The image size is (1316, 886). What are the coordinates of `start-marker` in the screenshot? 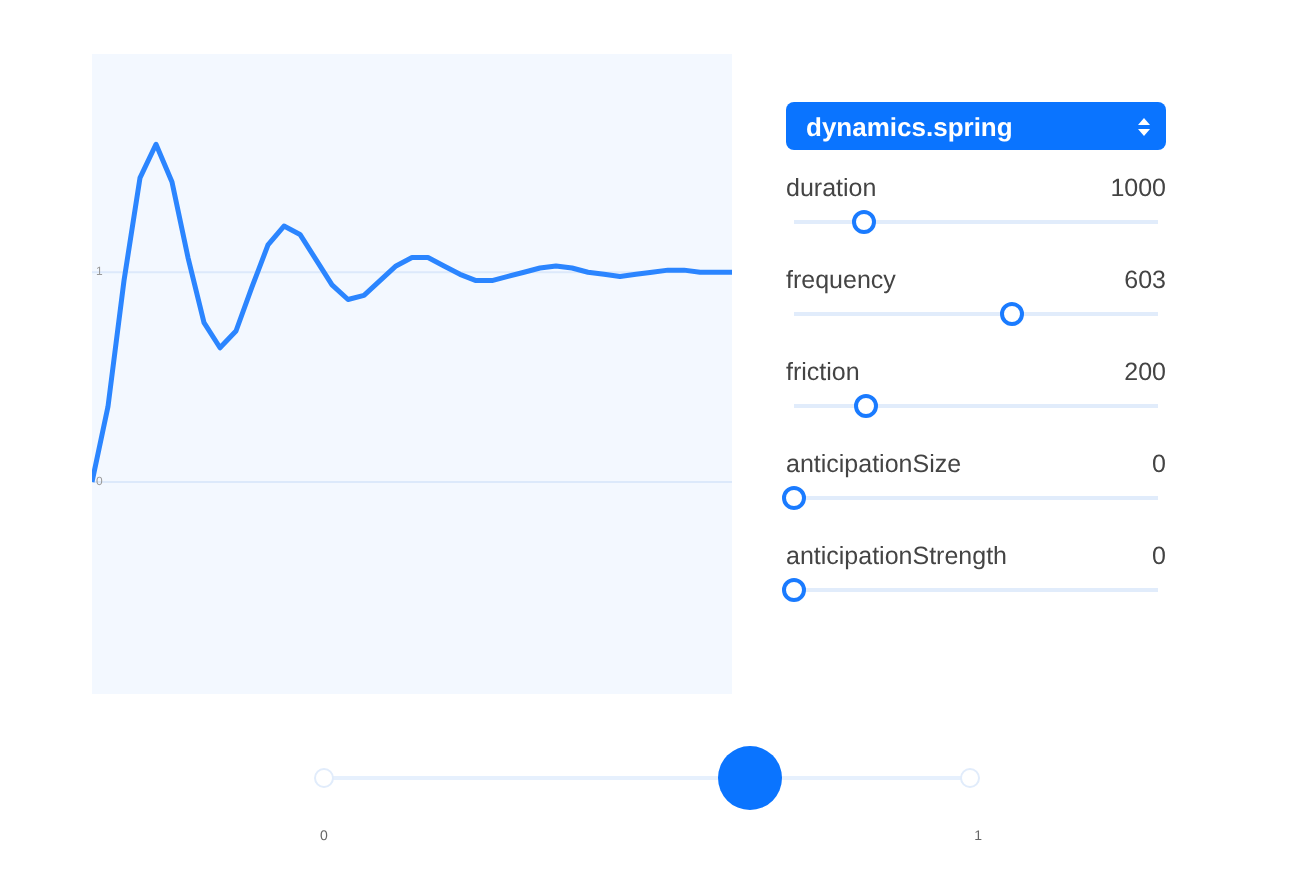 It's located at (324, 778).